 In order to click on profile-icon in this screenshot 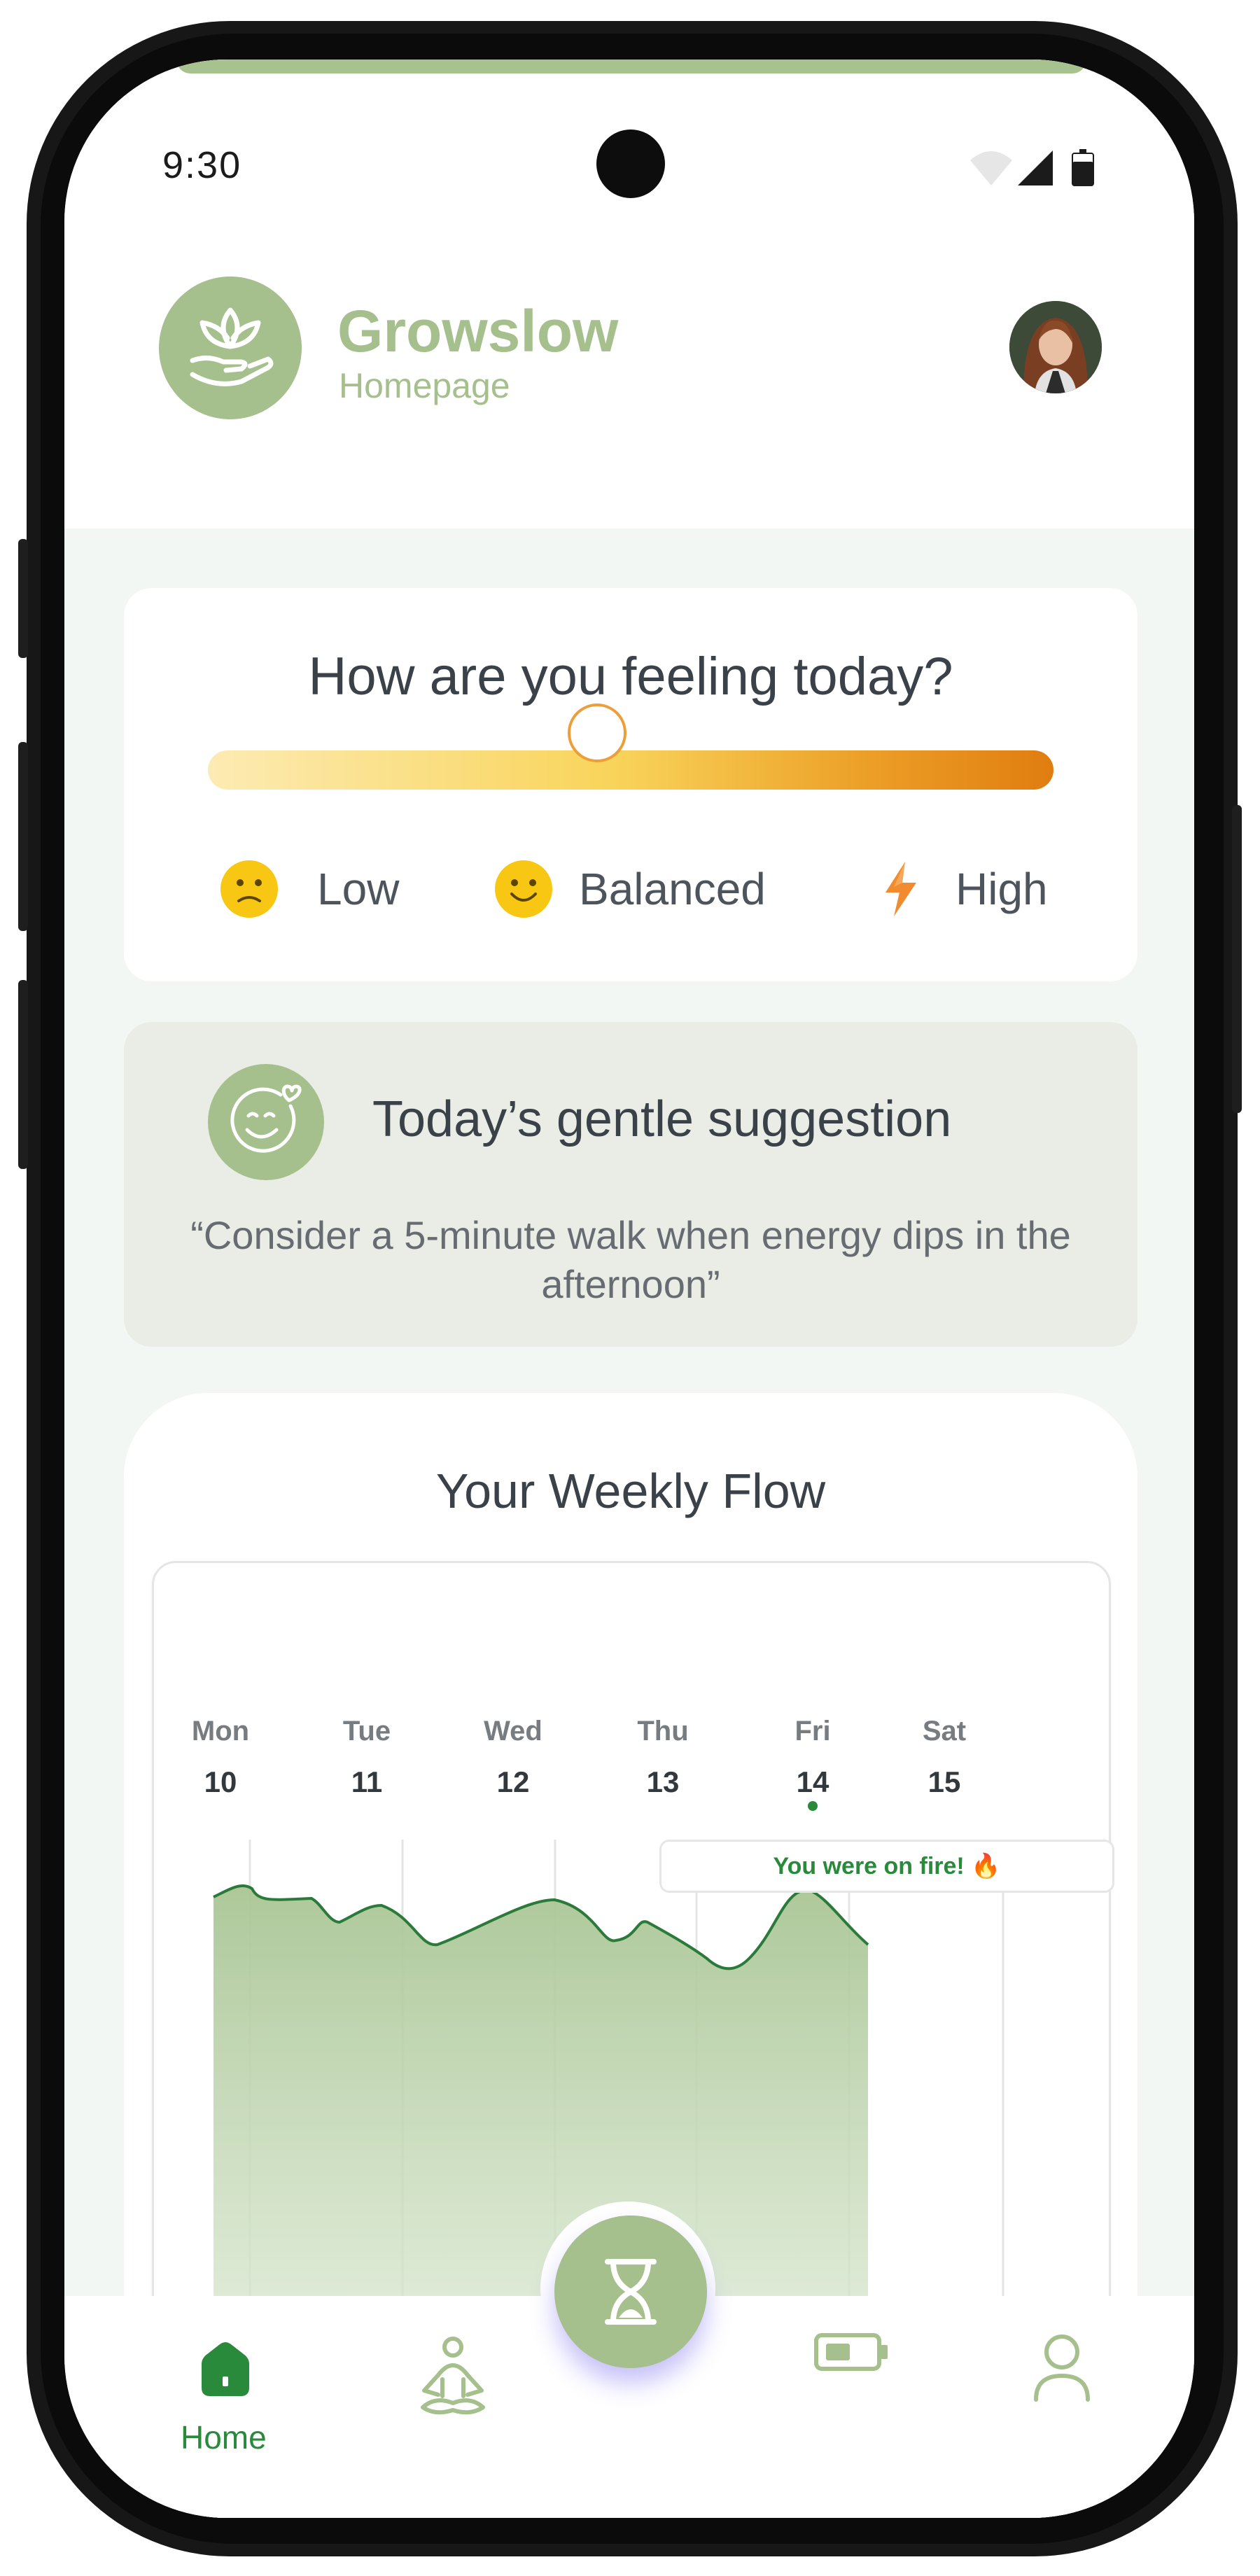, I will do `click(1062, 2368)`.